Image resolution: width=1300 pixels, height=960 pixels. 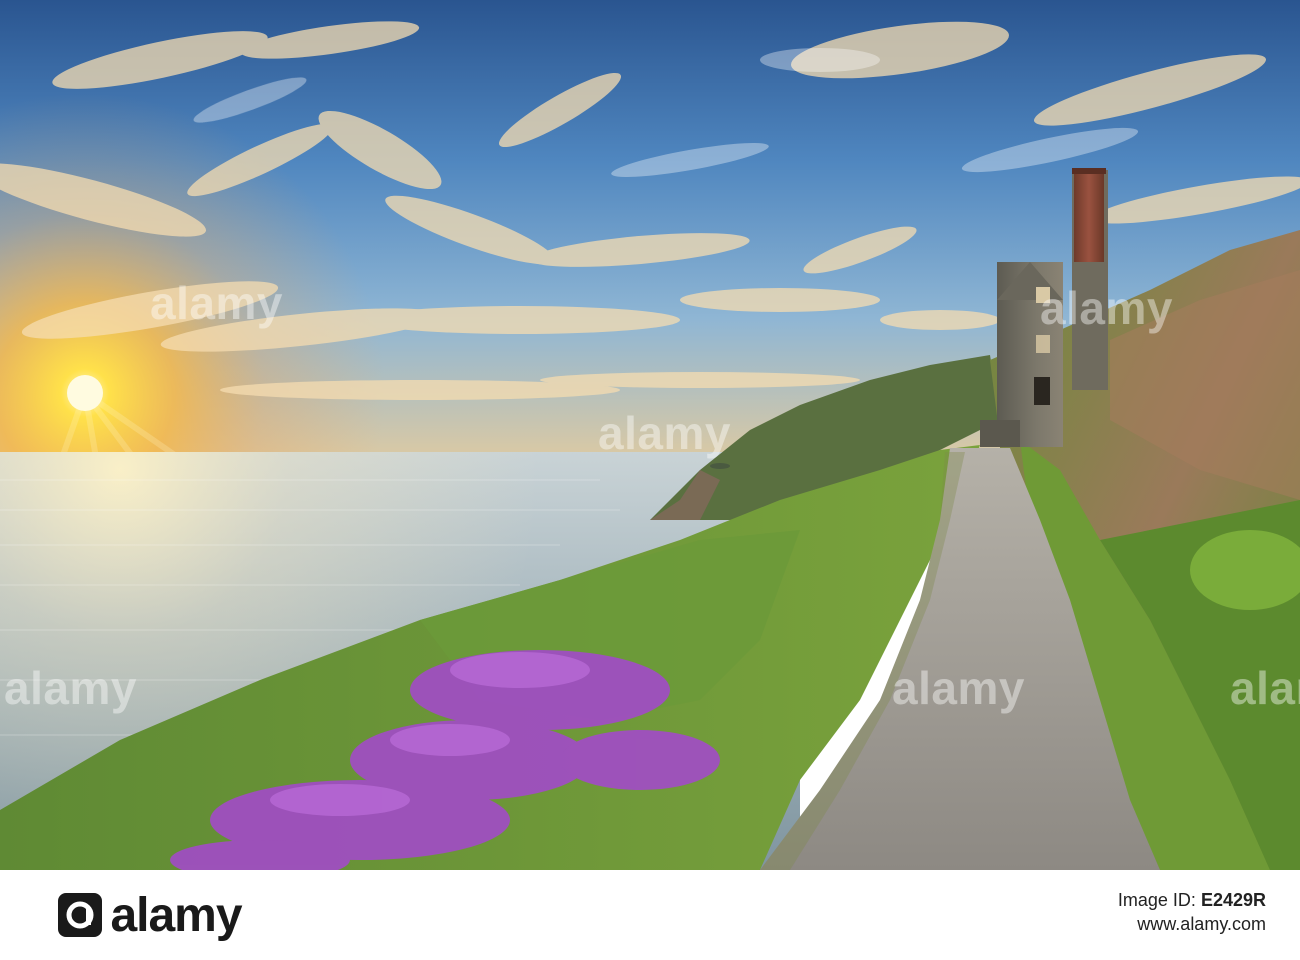 I want to click on brand-name: alamy, so click(x=176, y=915).